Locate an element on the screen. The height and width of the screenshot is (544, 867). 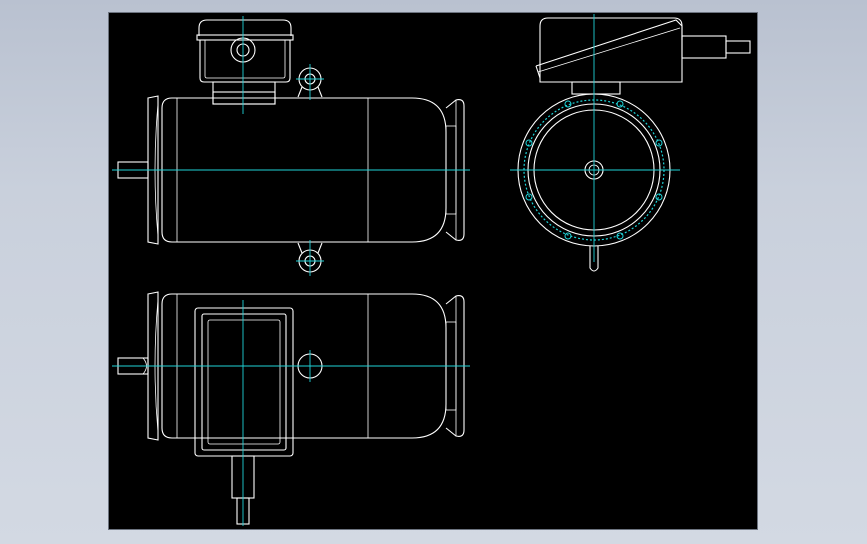
terminal-box-side is located at coordinates (643, 56).